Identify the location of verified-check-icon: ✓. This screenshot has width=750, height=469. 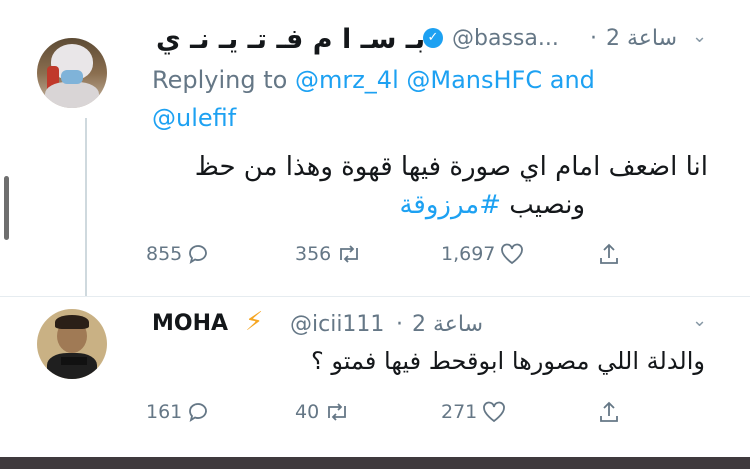
(433, 38).